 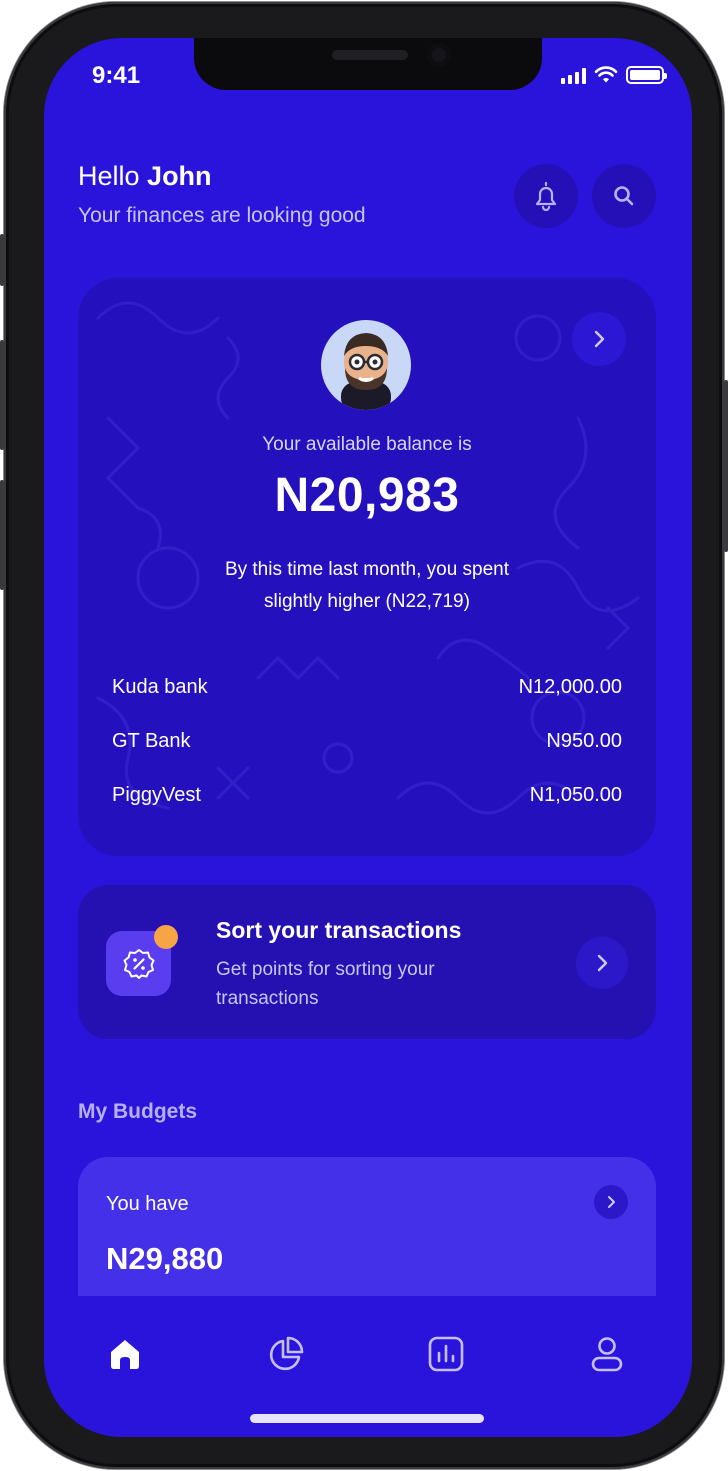 I want to click on budget-arrow-button, so click(x=611, y=1202).